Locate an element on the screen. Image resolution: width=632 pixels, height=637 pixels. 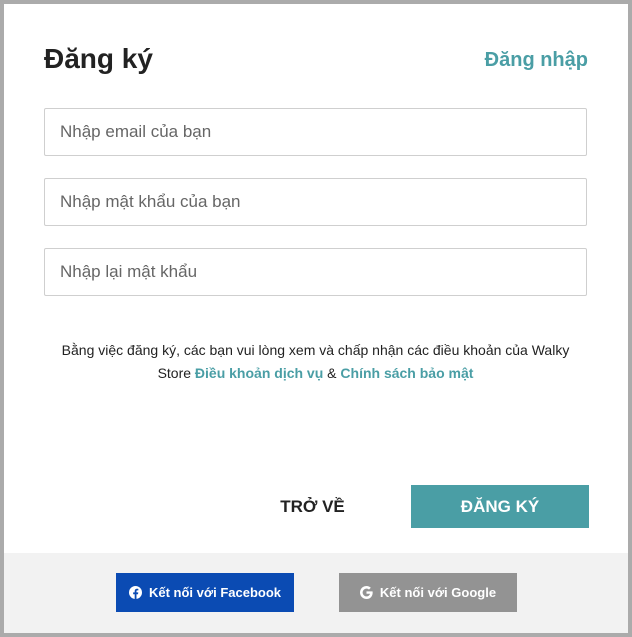
facebook-icon is located at coordinates (136, 593).